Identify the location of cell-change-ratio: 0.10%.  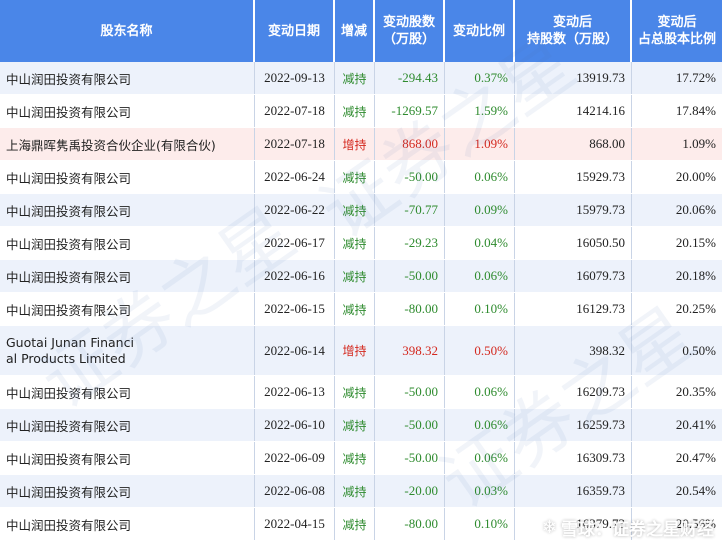
(480, 524).